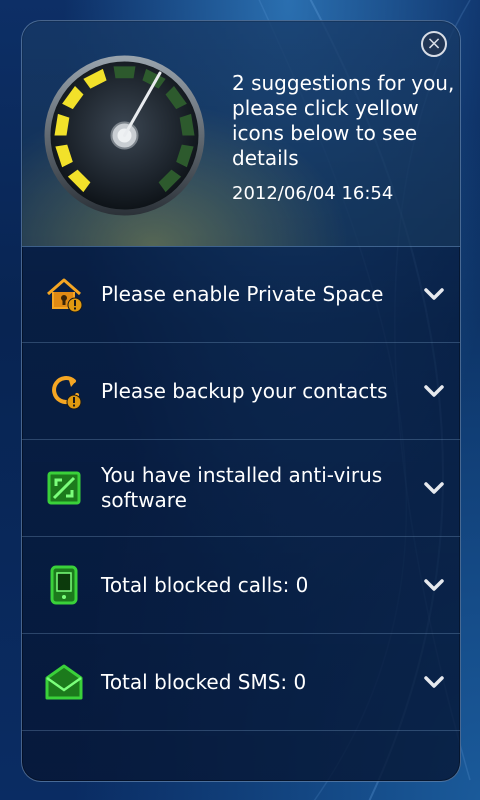 The height and width of the screenshot is (800, 480). I want to click on item-label: Please enable Private Space, so click(242, 293).